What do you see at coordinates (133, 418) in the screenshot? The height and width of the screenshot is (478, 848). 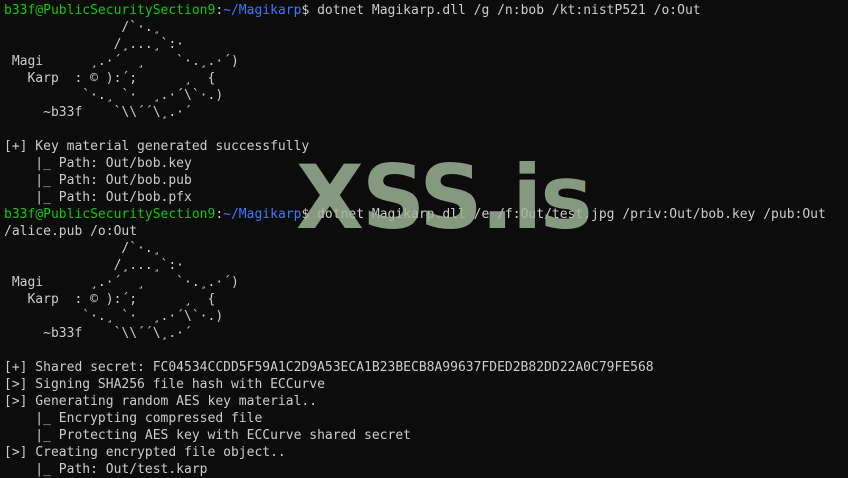 I see `output-line: |_ Encrypting compressed file` at bounding box center [133, 418].